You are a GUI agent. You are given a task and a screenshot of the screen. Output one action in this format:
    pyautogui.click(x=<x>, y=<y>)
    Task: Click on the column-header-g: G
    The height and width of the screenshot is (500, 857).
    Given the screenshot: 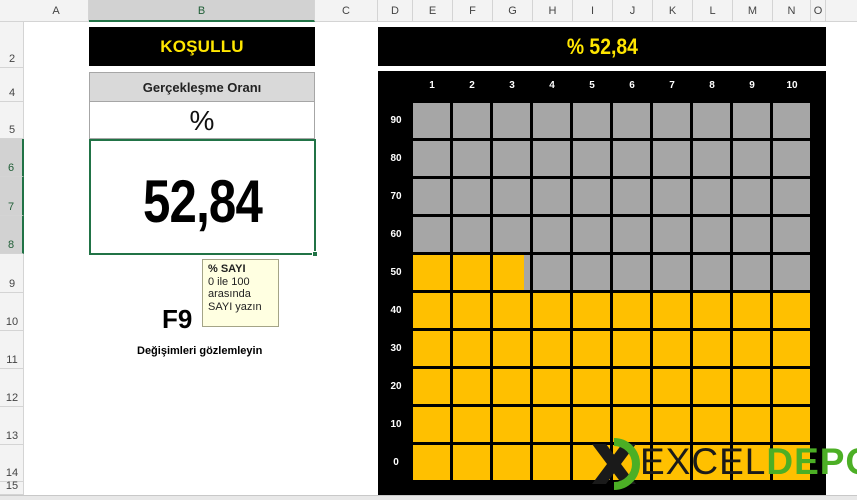 What is the action you would take?
    pyautogui.click(x=513, y=11)
    